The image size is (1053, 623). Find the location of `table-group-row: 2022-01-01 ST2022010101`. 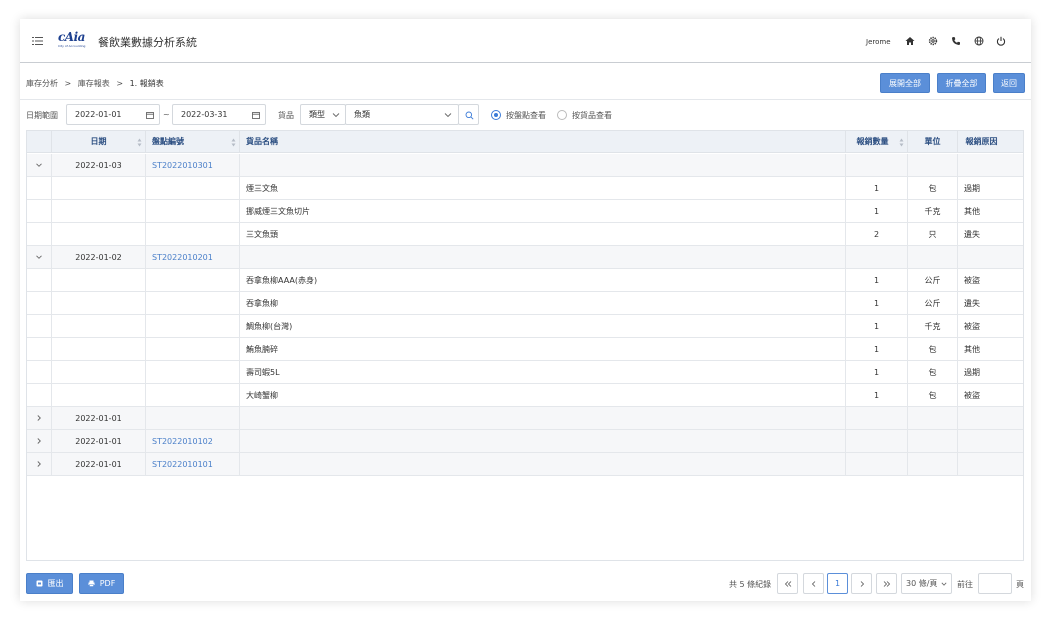

table-group-row: 2022-01-01 ST2022010101 is located at coordinates (525, 464).